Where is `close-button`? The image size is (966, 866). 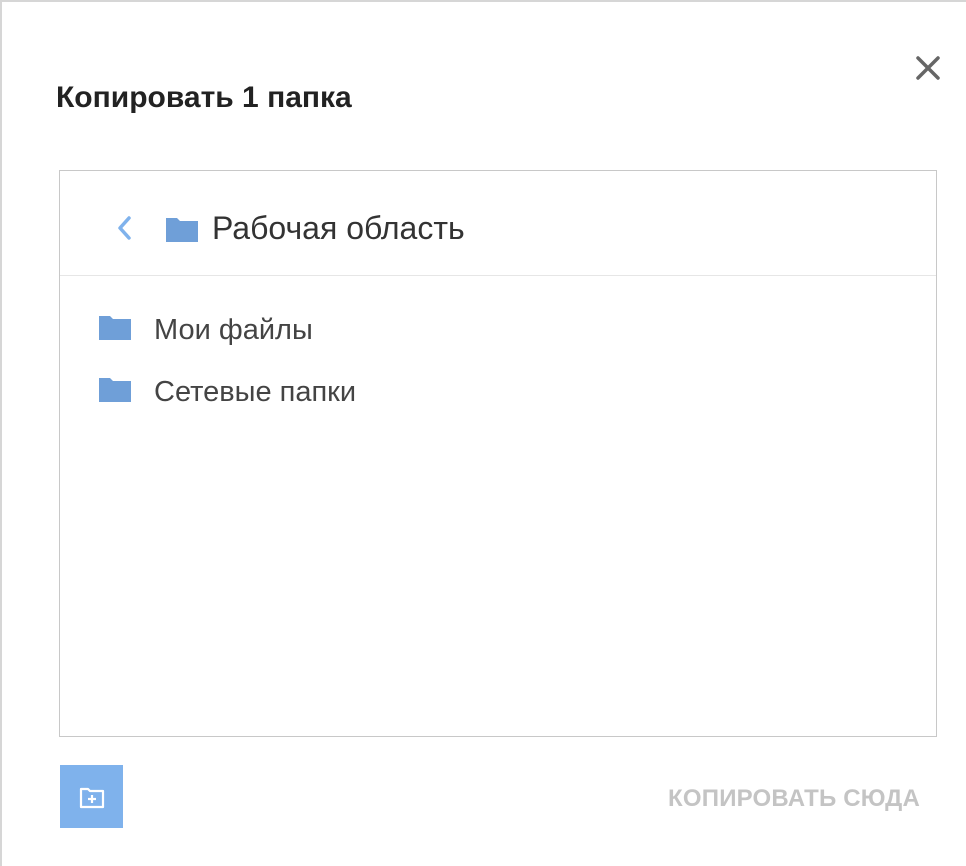 close-button is located at coordinates (928, 68).